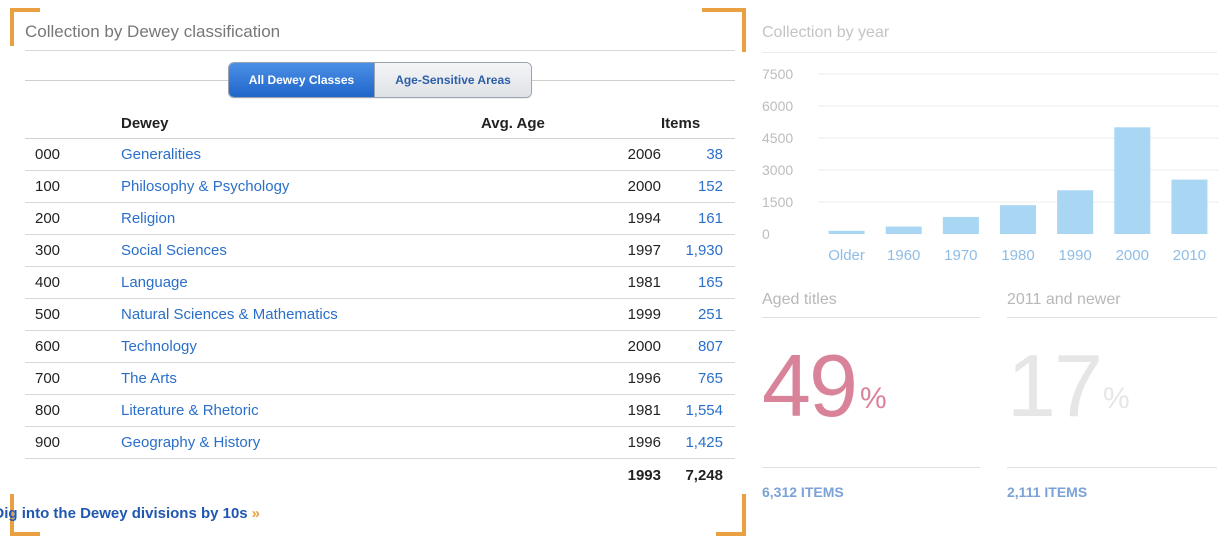 This screenshot has height=537, width=1225. What do you see at coordinates (149, 378) in the screenshot?
I see `row-name-link: The Arts` at bounding box center [149, 378].